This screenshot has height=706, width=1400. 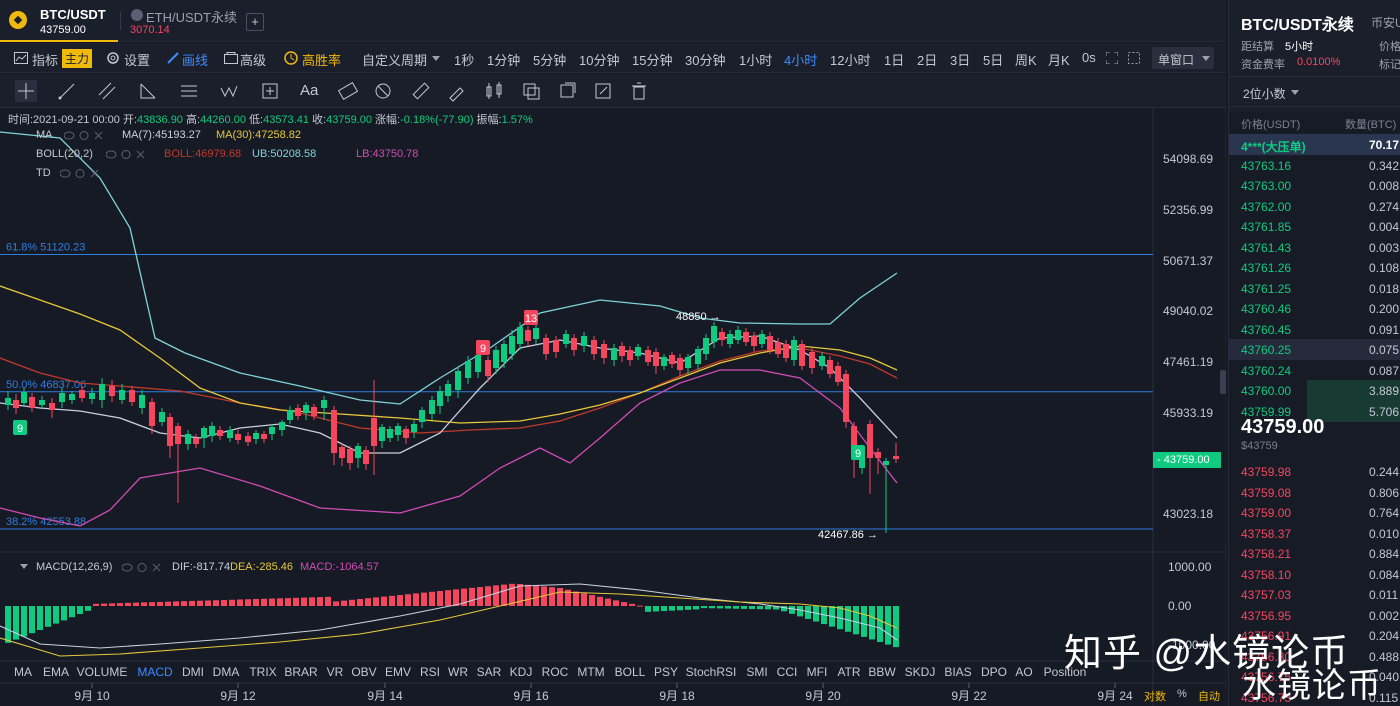 What do you see at coordinates (894, 59) in the screenshot?
I see `period-1d: 1日` at bounding box center [894, 59].